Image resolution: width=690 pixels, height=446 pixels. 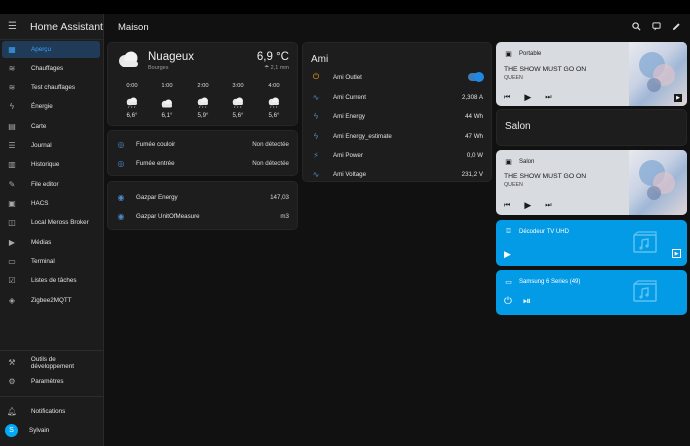 What do you see at coordinates (167, 115) in the screenshot?
I see `forecast-temp: 6,1°` at bounding box center [167, 115].